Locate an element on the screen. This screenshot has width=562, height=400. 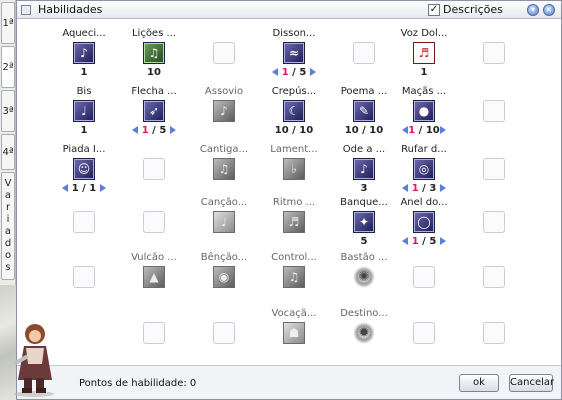
poem-icon: ✎ is located at coordinates (364, 111).